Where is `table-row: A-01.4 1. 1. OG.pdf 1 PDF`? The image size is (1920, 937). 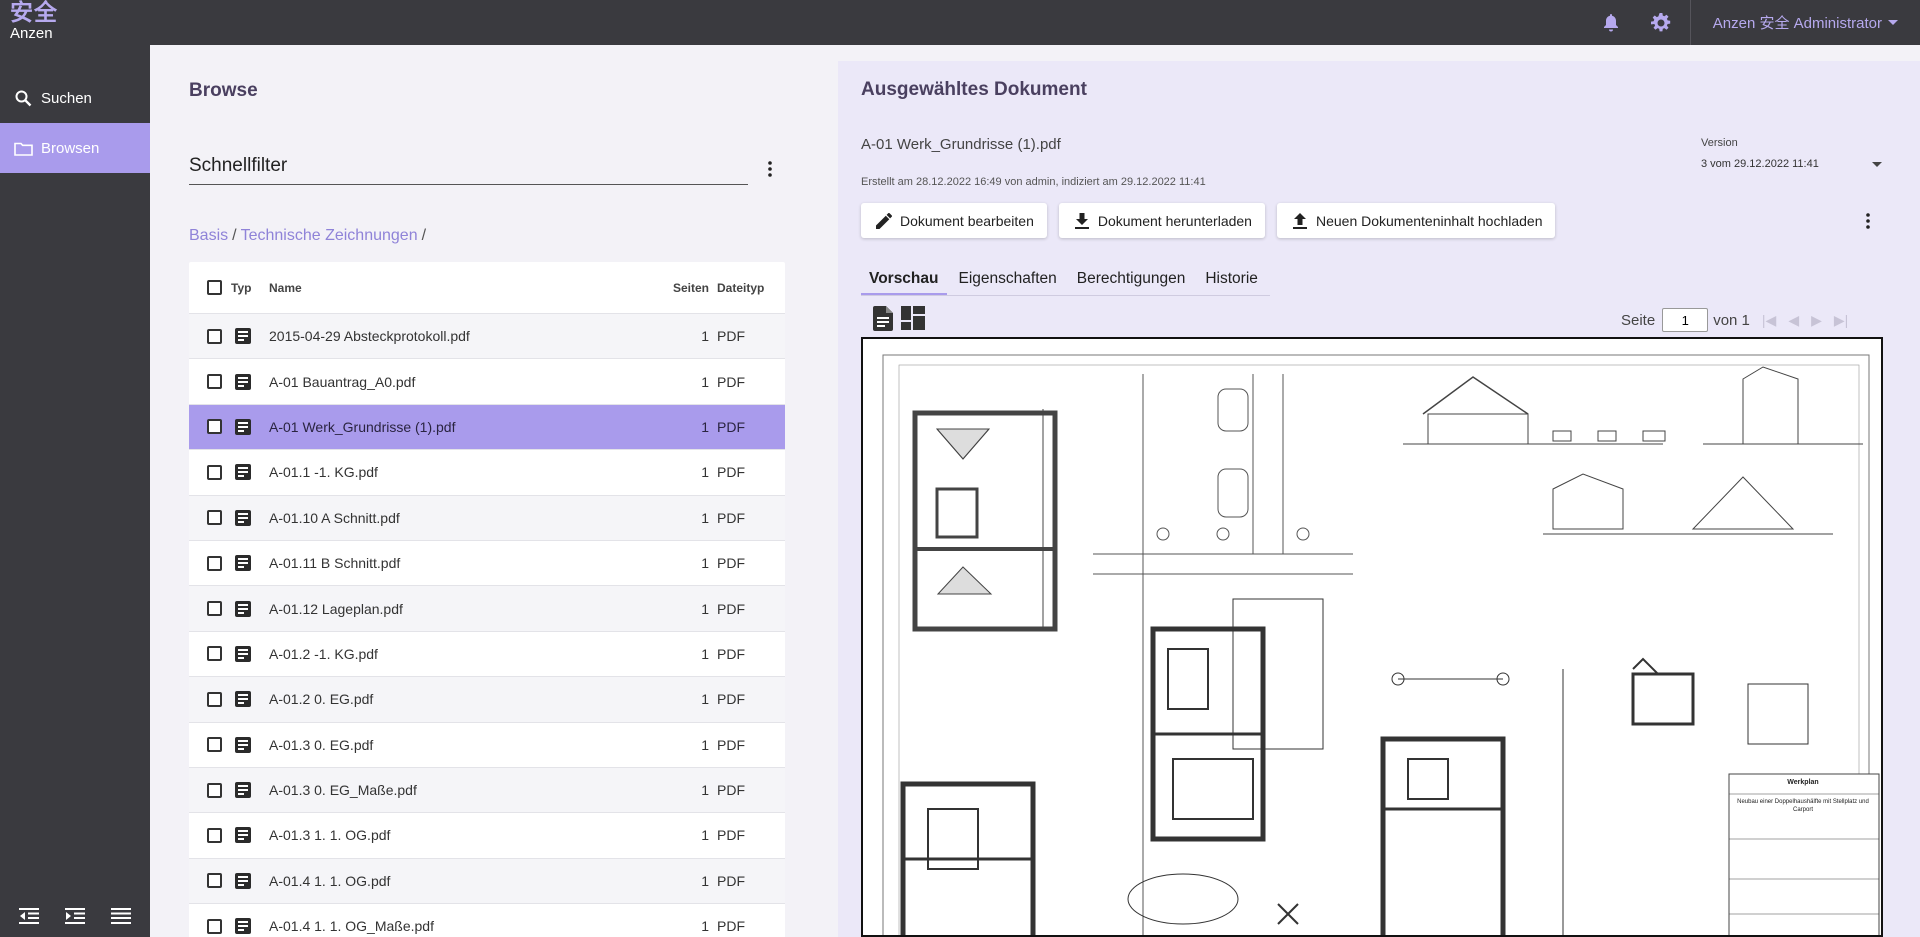 table-row: A-01.4 1. 1. OG.pdf 1 PDF is located at coordinates (487, 881).